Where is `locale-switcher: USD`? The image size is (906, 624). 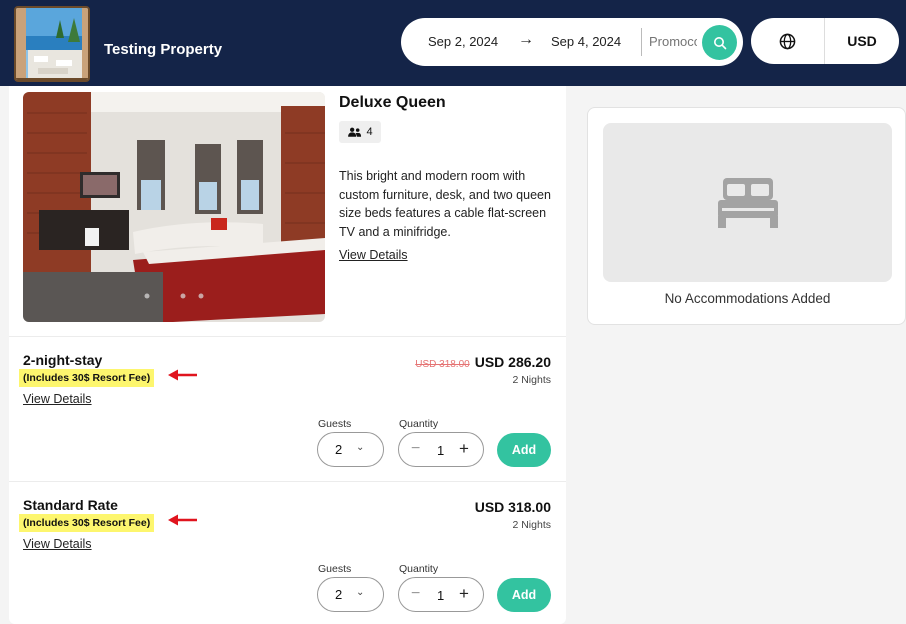 locale-switcher: USD is located at coordinates (825, 41).